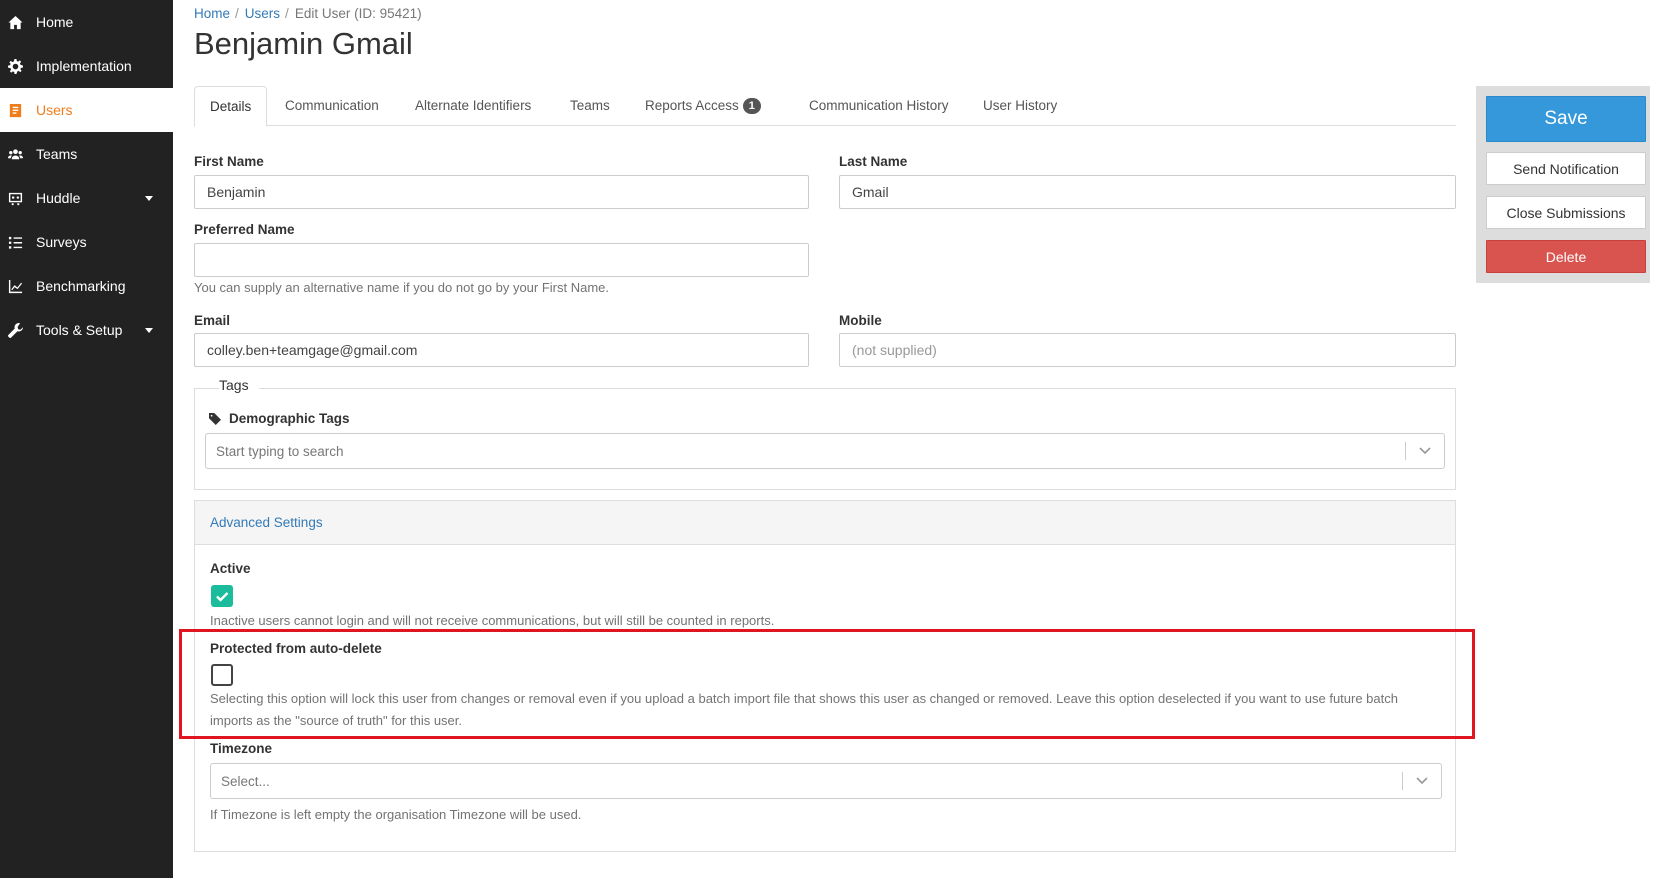 This screenshot has height=895, width=1662. Describe the element at coordinates (1147, 350) in the screenshot. I see `mobile-input: (not supplied)` at that location.